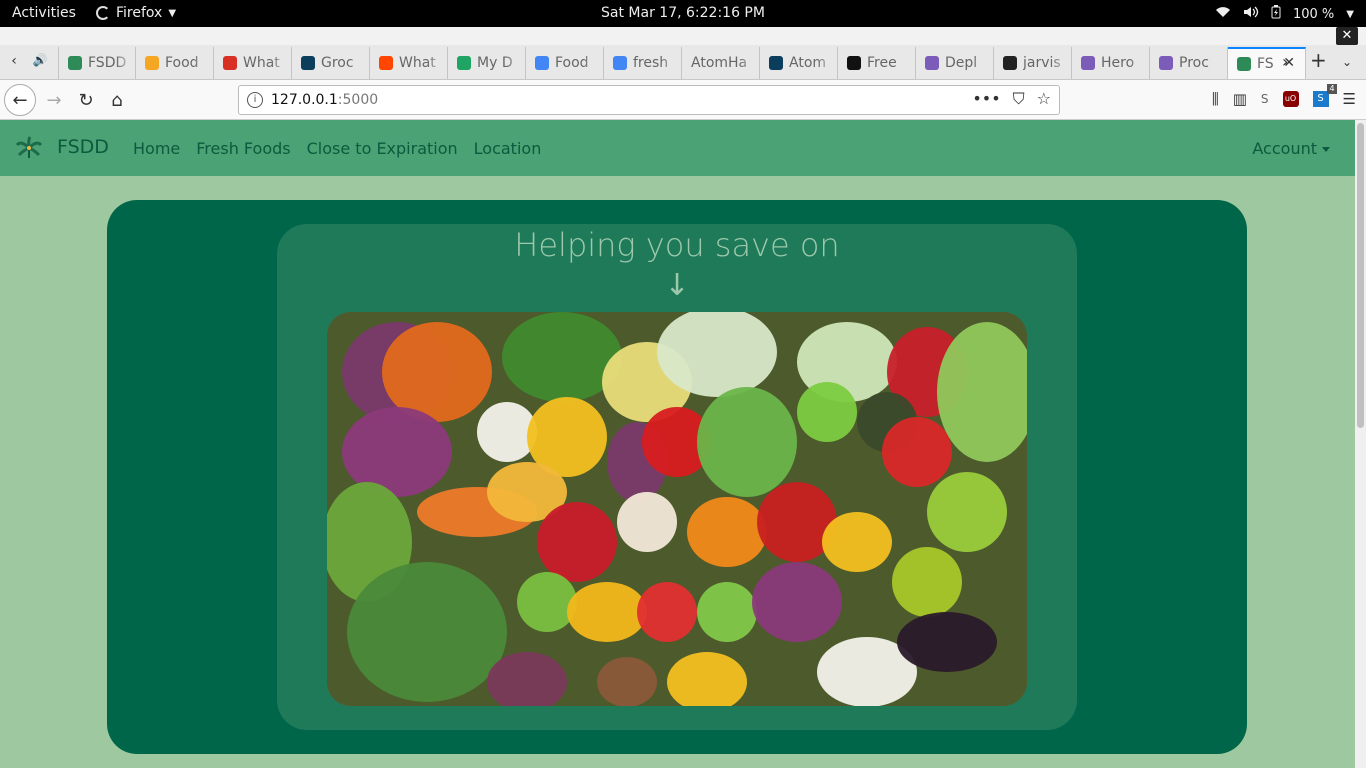 This screenshot has width=1366, height=768. Describe the element at coordinates (1318, 60) in the screenshot. I see `new-tab-button: +` at that location.